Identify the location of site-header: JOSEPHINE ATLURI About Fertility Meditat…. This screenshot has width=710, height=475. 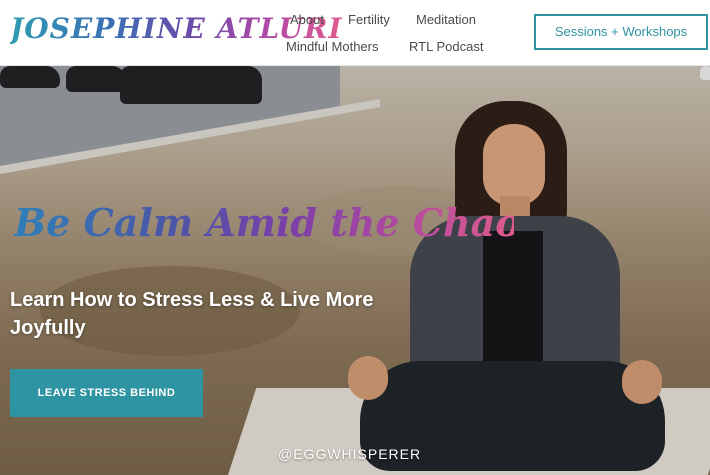
(355, 33).